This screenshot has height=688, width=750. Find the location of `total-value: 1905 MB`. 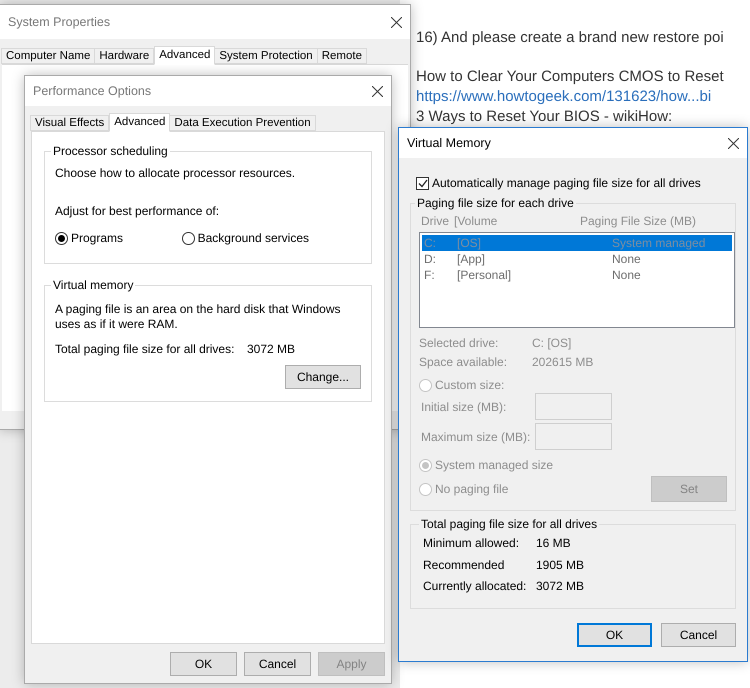

total-value: 1905 MB is located at coordinates (561, 565).